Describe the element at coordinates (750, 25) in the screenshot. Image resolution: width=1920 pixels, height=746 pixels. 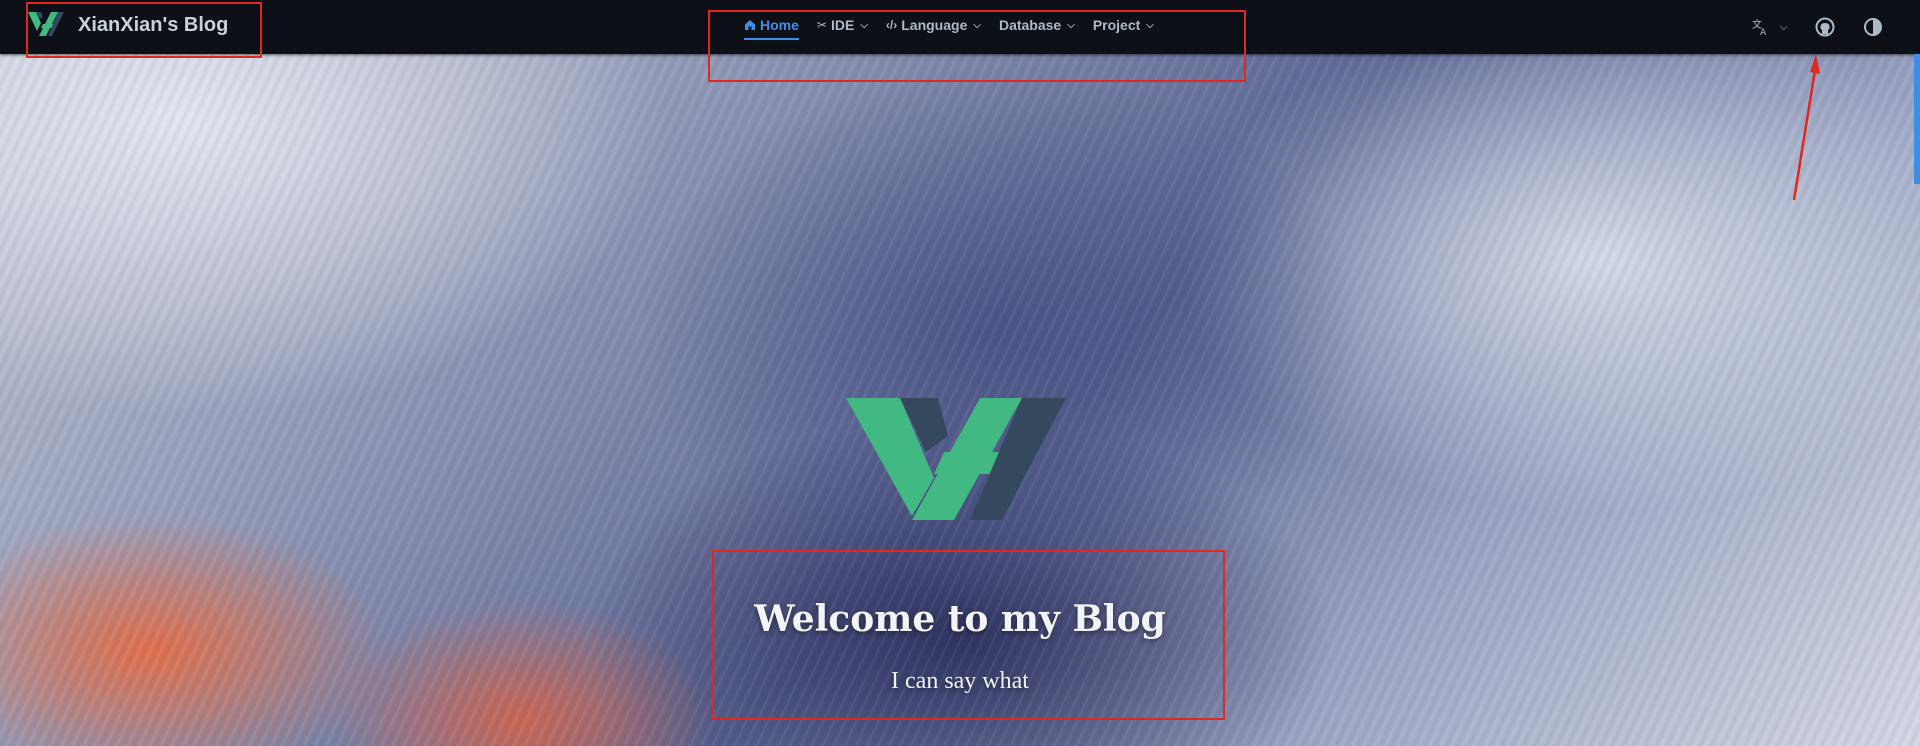
I see `home-icon` at that location.